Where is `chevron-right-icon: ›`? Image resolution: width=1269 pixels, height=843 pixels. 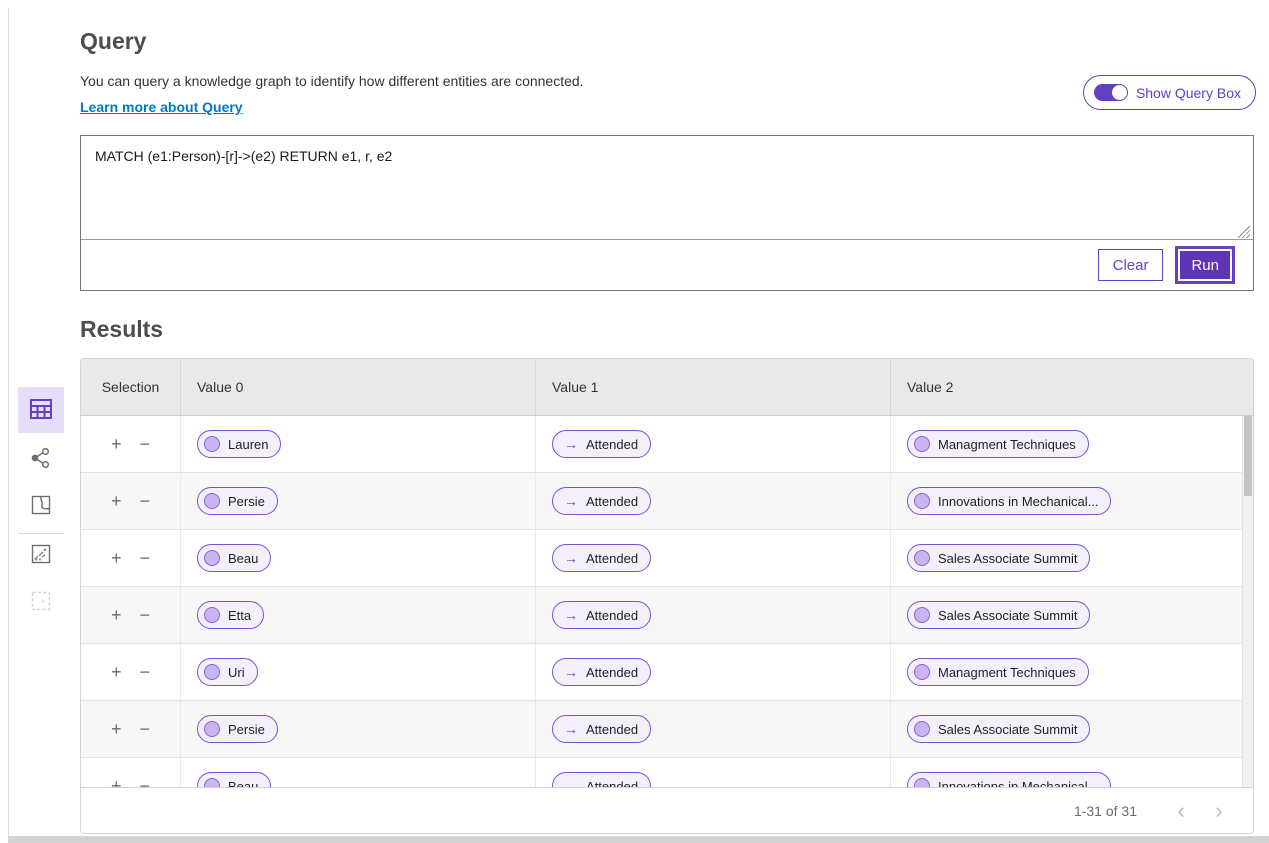
chevron-right-icon: › is located at coordinates (1219, 811).